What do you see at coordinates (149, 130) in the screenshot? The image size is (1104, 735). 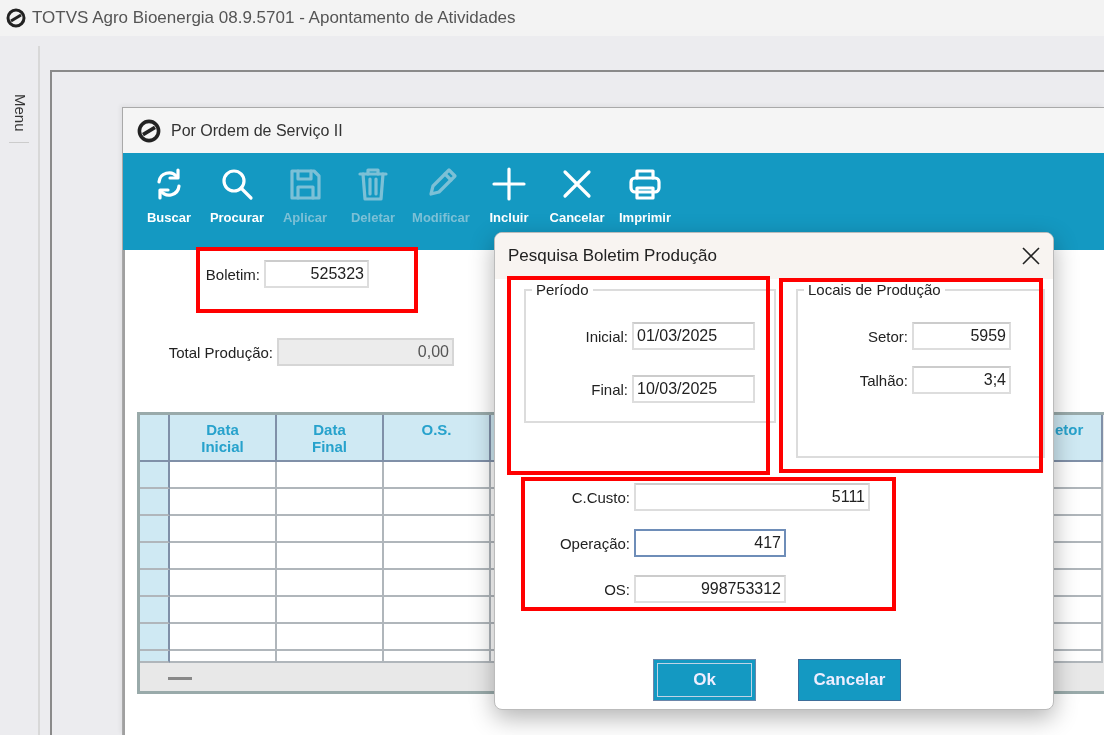 I see `window-logo-icon` at bounding box center [149, 130].